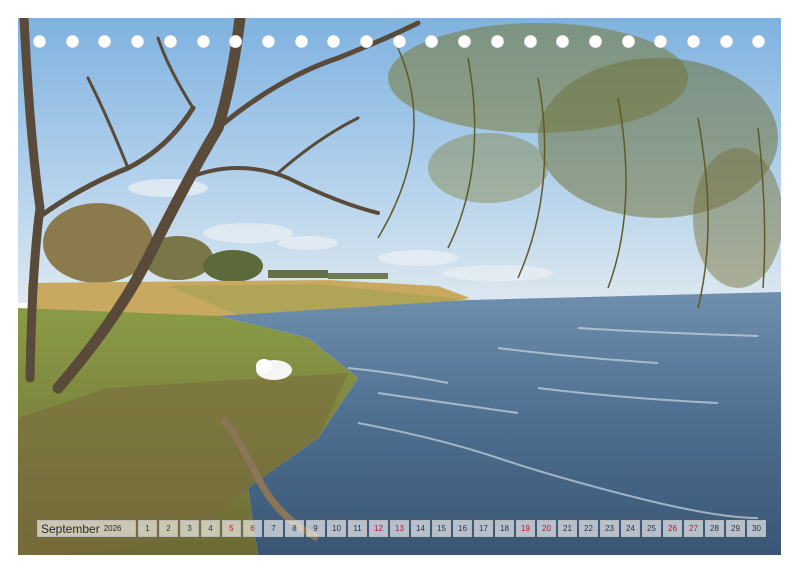 This screenshot has width=800, height=575. Describe the element at coordinates (651, 528) in the screenshot. I see `day-cell: 25` at that location.